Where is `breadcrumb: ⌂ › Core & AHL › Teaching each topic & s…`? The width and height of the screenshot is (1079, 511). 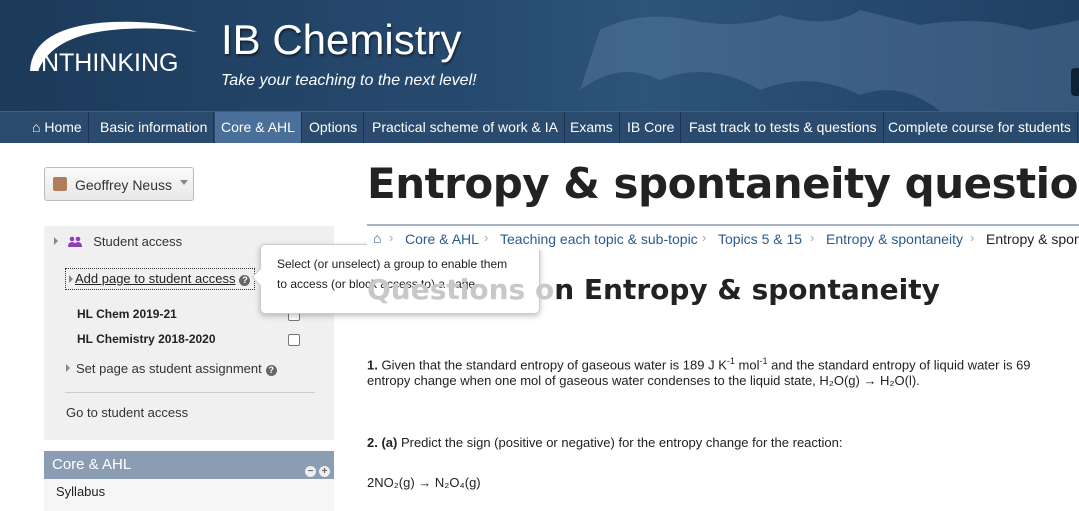
breadcrumb: ⌂ › Core & AHL › Teaching each topic & s… is located at coordinates (723, 237).